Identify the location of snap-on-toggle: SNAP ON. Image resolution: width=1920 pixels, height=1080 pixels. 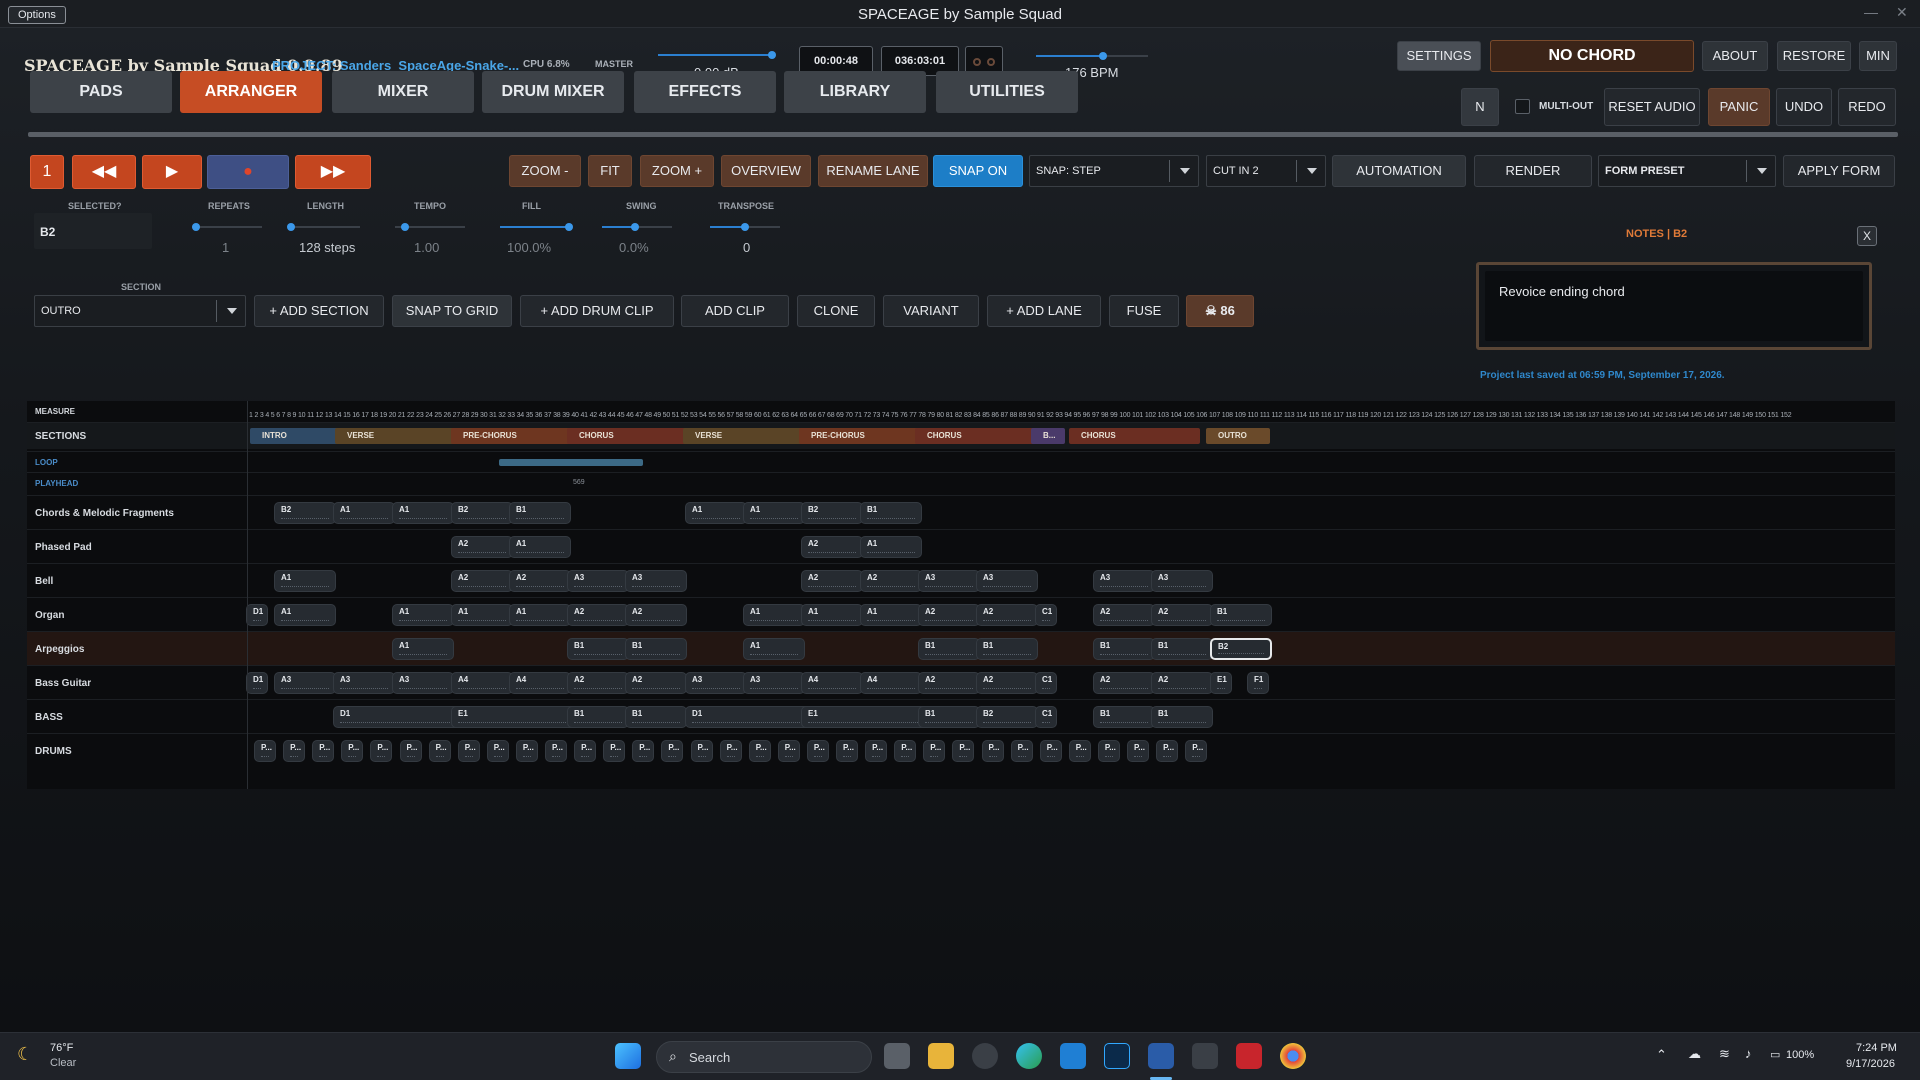
(978, 171).